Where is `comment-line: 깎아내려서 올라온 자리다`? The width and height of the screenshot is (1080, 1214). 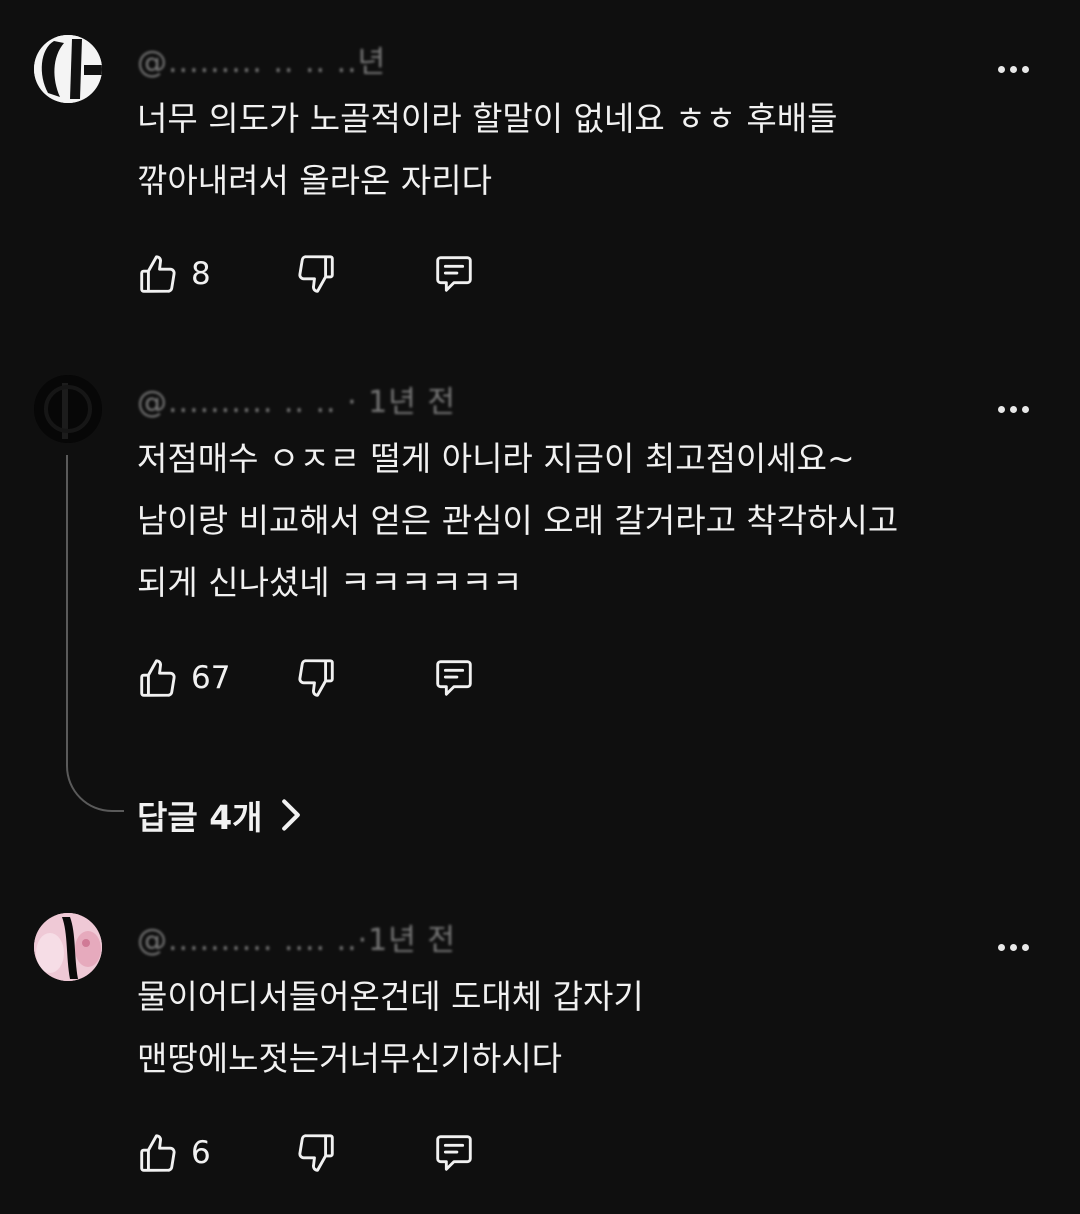
comment-line: 깎아내려서 올라온 자리다 is located at coordinates (314, 180).